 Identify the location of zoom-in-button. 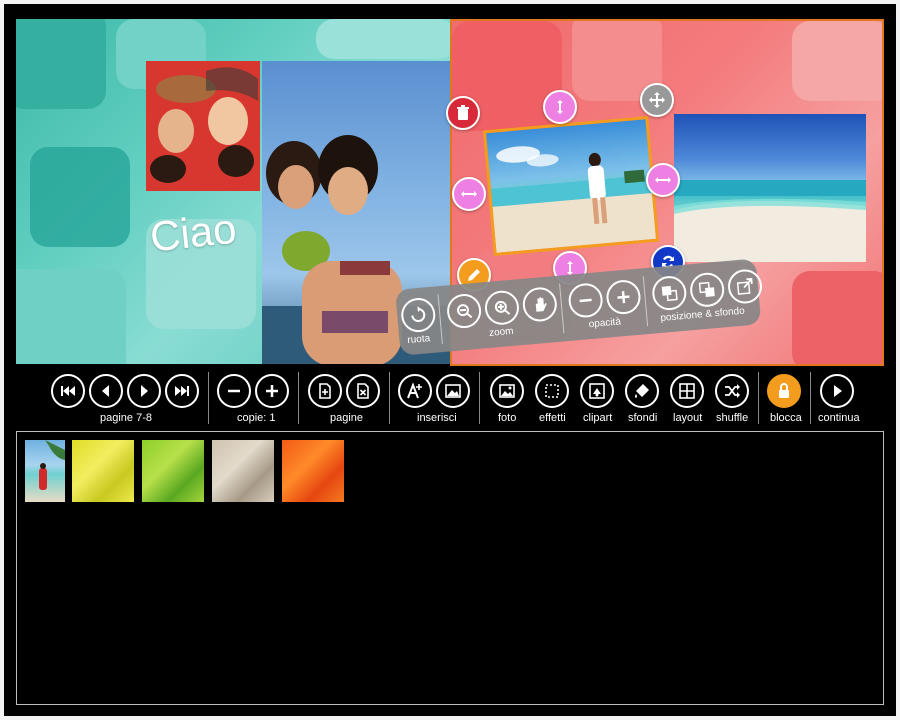
(502, 308).